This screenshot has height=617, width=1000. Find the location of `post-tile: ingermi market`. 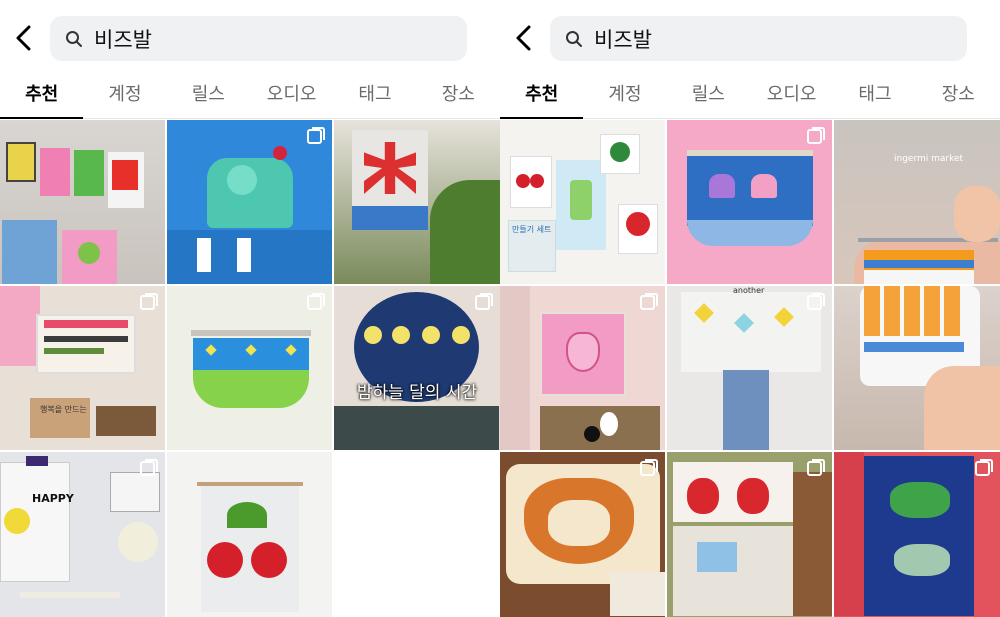

post-tile: ingermi market is located at coordinates (917, 202).